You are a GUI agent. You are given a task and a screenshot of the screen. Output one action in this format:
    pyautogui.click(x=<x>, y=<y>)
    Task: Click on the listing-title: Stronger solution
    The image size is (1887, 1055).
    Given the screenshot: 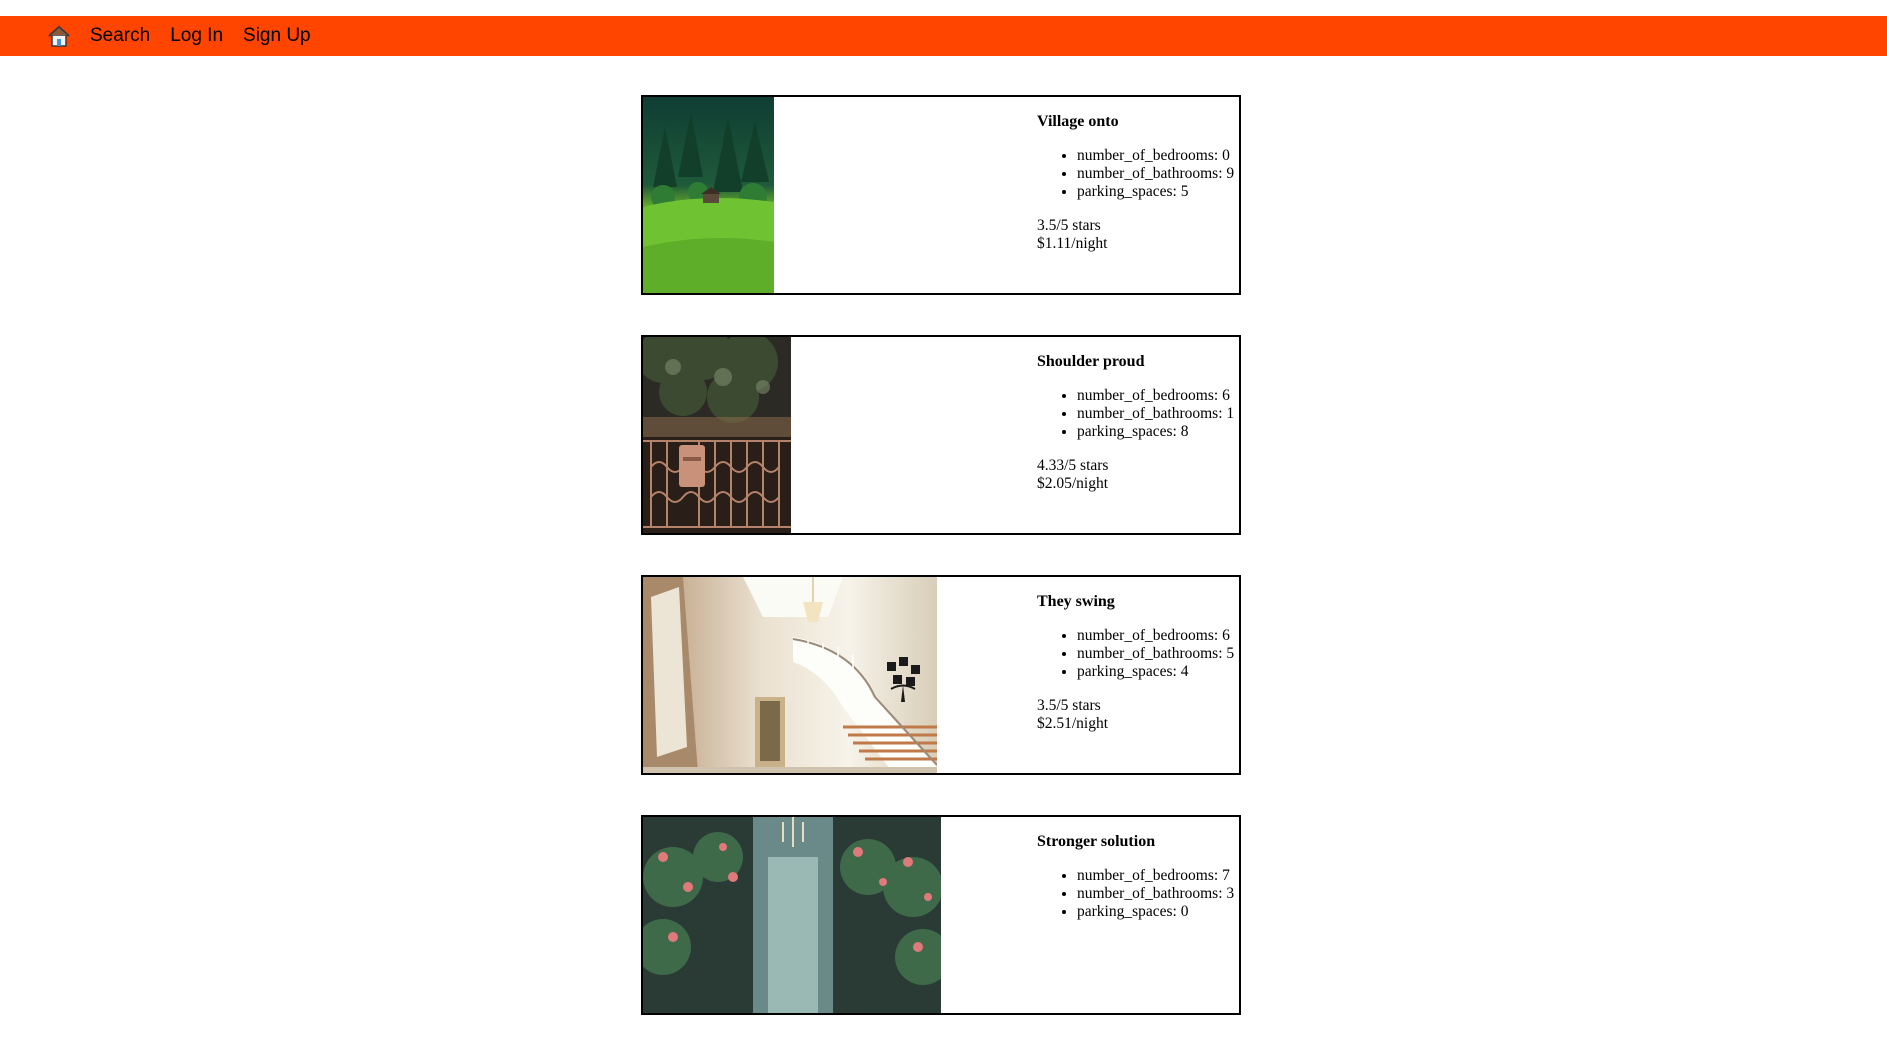 What is the action you would take?
    pyautogui.click(x=1096, y=841)
    